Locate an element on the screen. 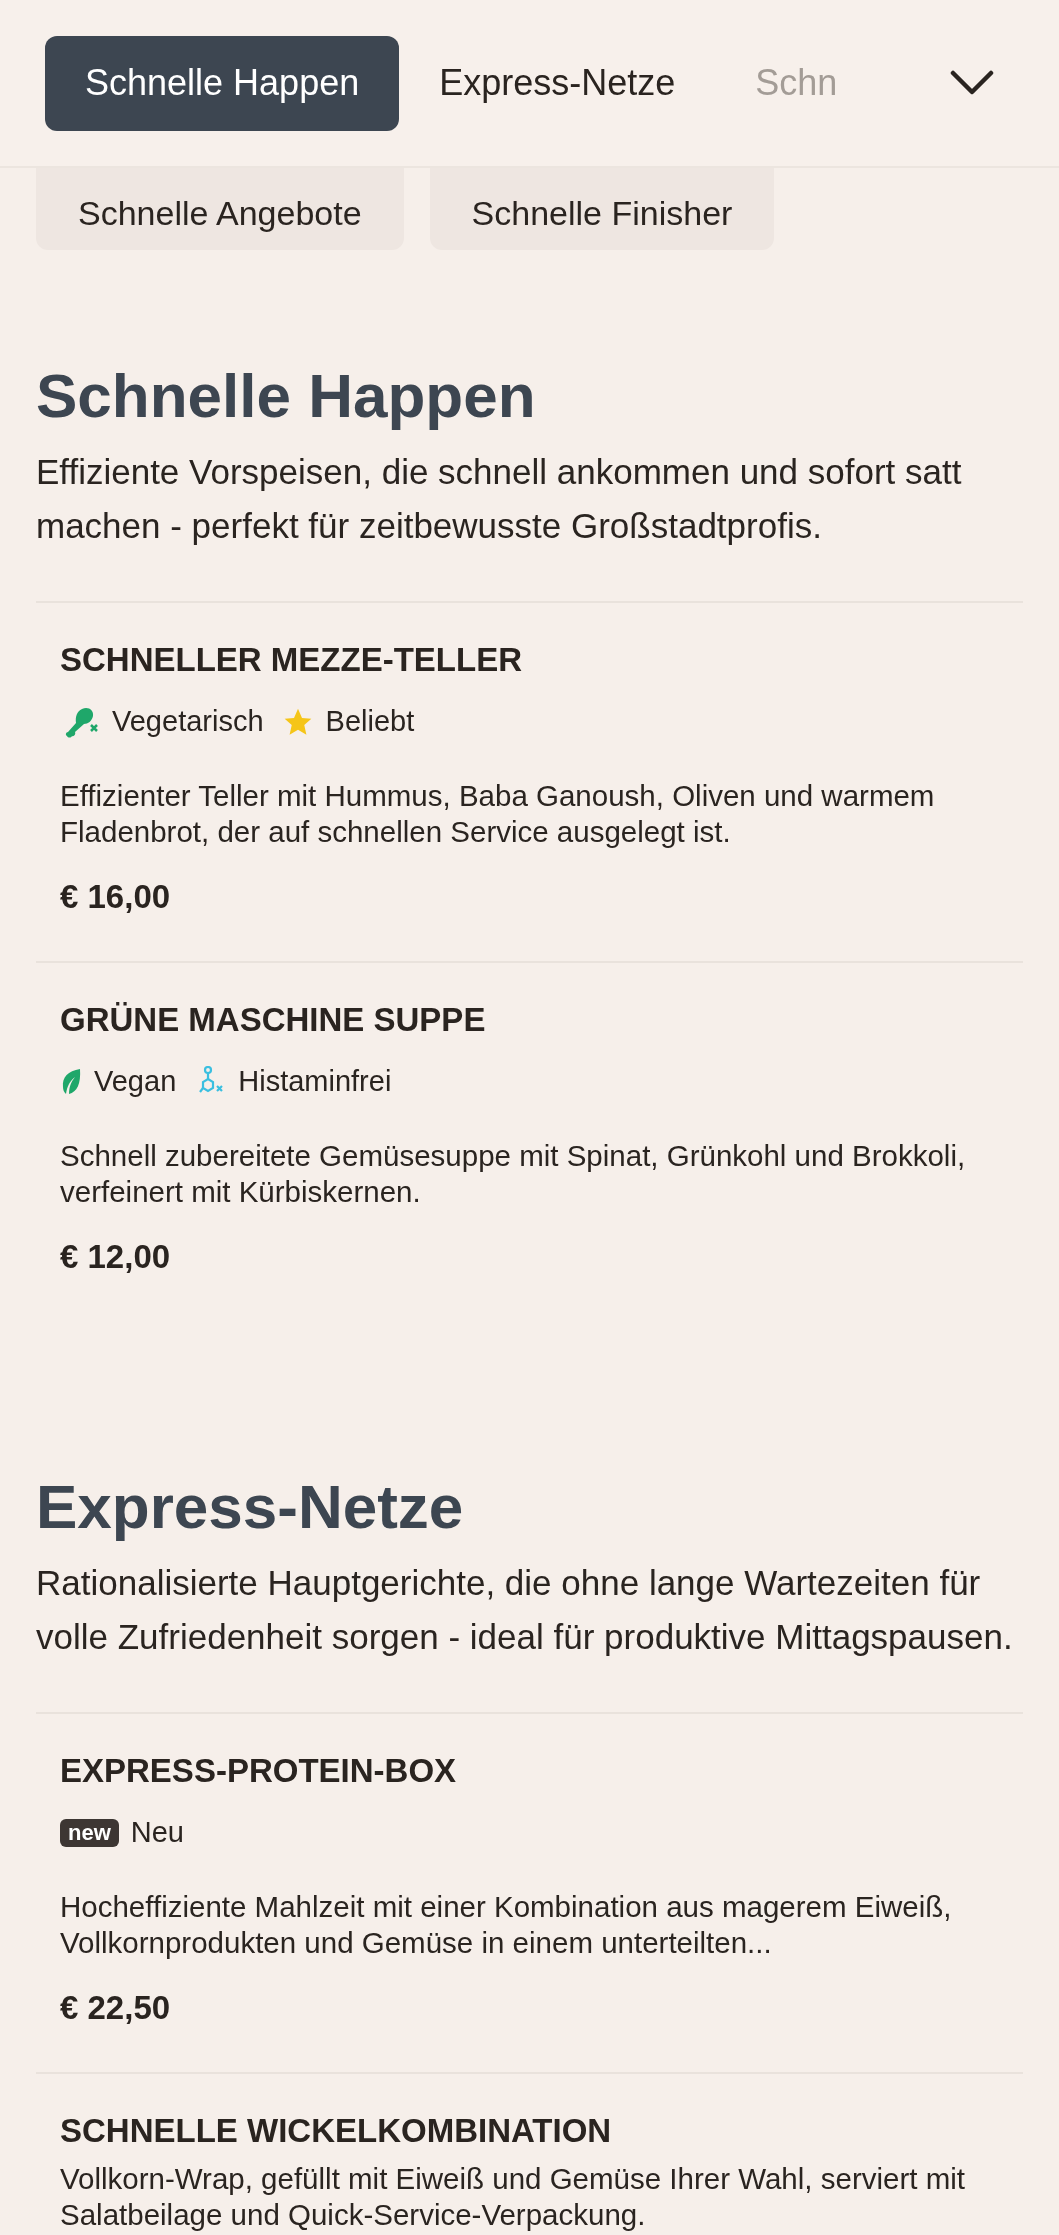 This screenshot has height=2235, width=1059. dish-price: € 22,50 is located at coordinates (116, 2007).